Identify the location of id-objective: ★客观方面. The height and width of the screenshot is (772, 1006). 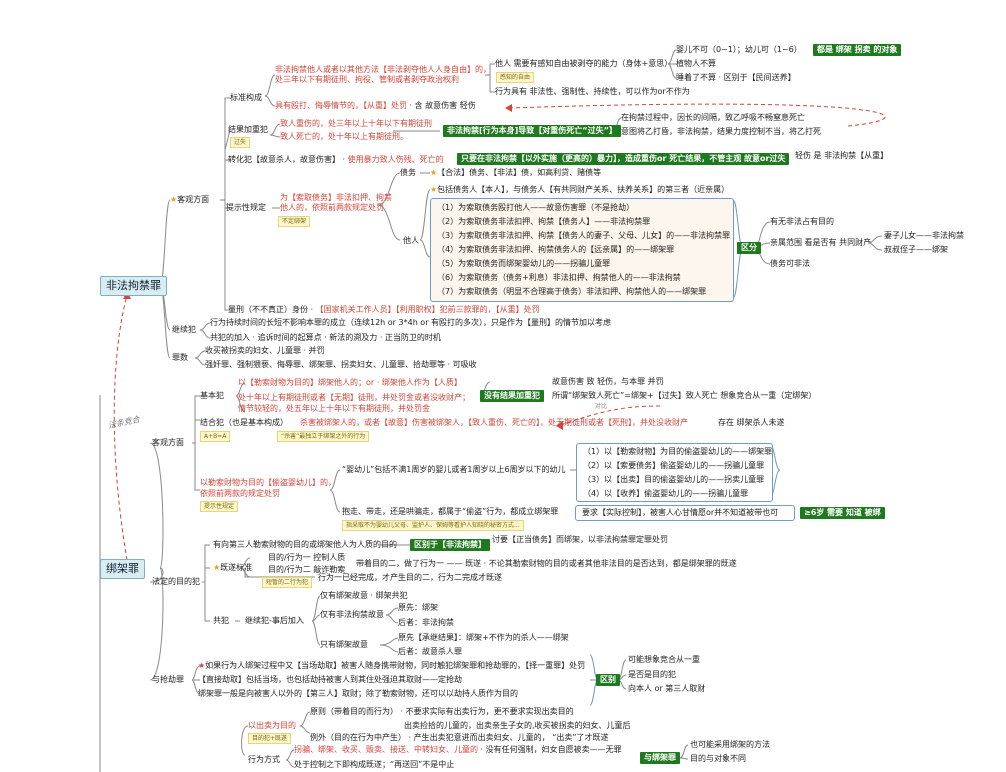
(189, 200).